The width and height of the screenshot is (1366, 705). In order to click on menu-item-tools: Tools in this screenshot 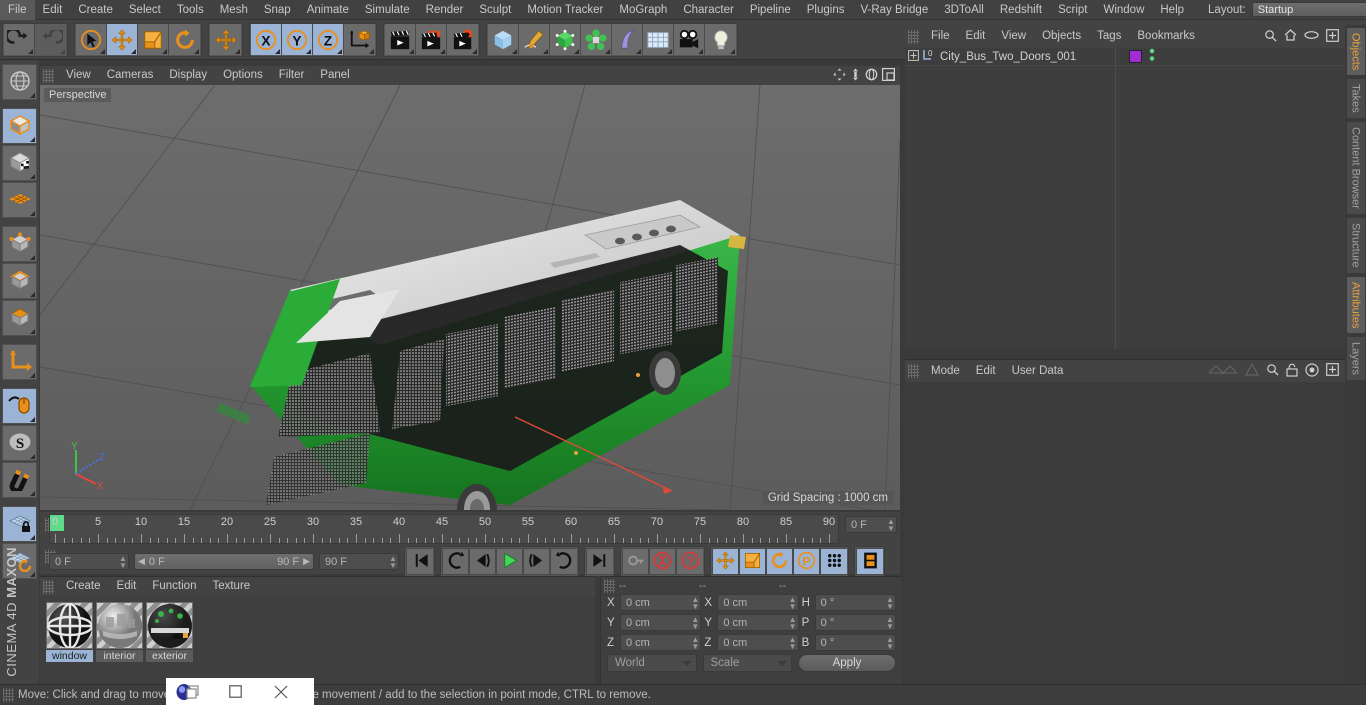, I will do `click(190, 10)`.